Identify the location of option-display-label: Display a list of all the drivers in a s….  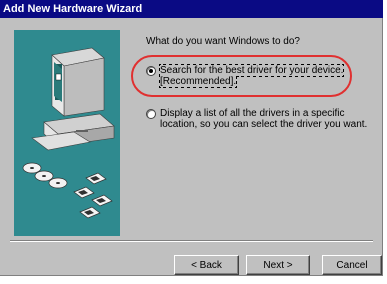
(264, 119).